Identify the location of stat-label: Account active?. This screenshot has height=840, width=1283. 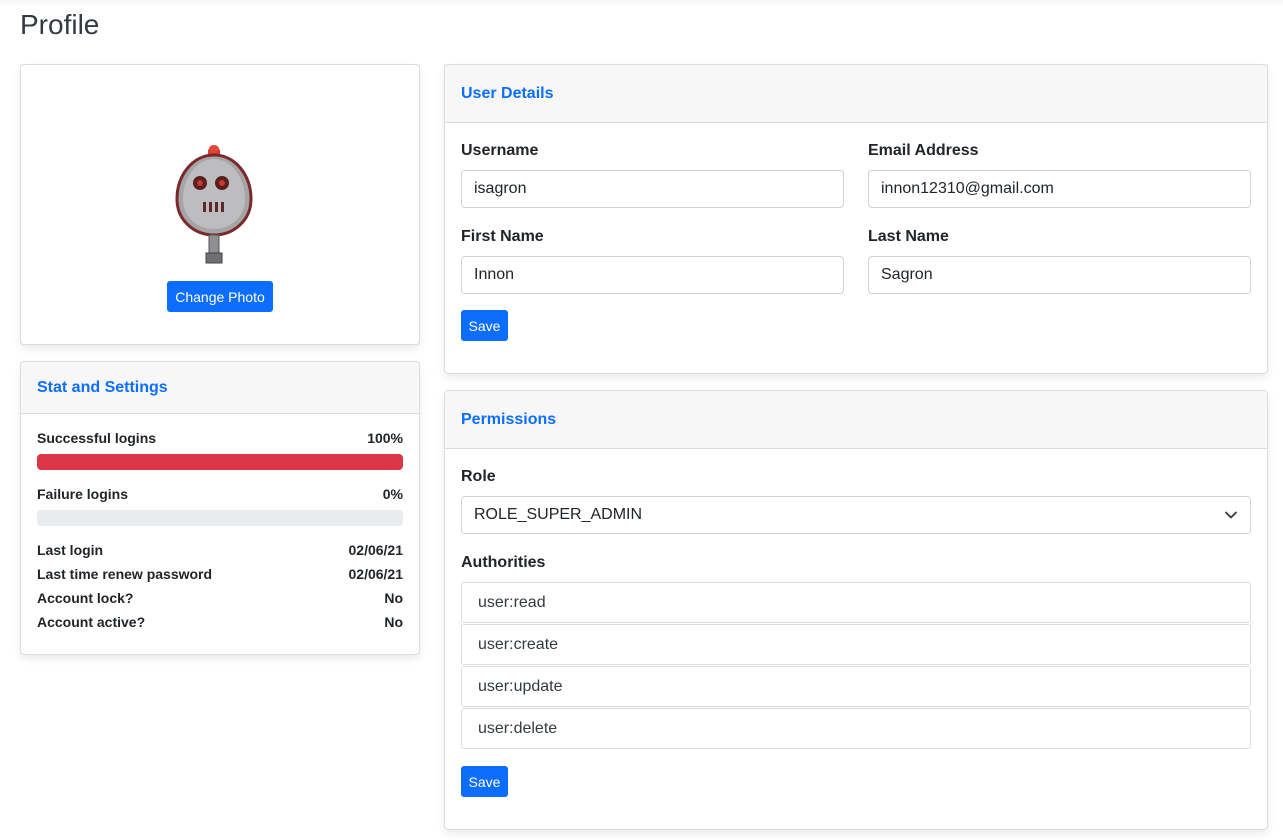
(91, 622).